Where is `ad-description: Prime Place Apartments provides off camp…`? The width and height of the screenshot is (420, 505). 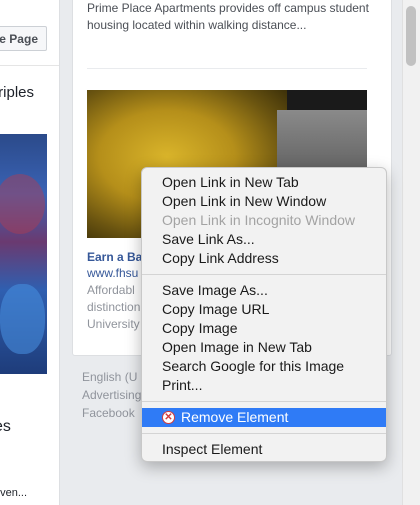
ad-description: Prime Place Apartments provides off camp… is located at coordinates (232, 17).